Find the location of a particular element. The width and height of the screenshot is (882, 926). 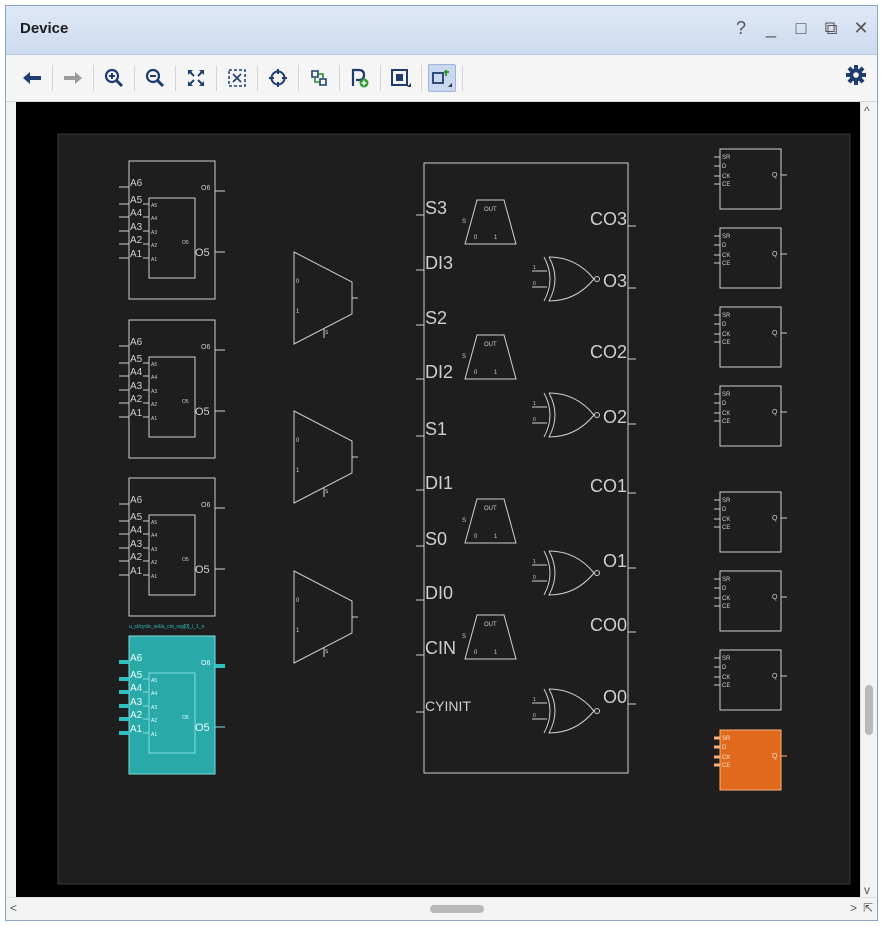

toggle-view-button is located at coordinates (442, 78).